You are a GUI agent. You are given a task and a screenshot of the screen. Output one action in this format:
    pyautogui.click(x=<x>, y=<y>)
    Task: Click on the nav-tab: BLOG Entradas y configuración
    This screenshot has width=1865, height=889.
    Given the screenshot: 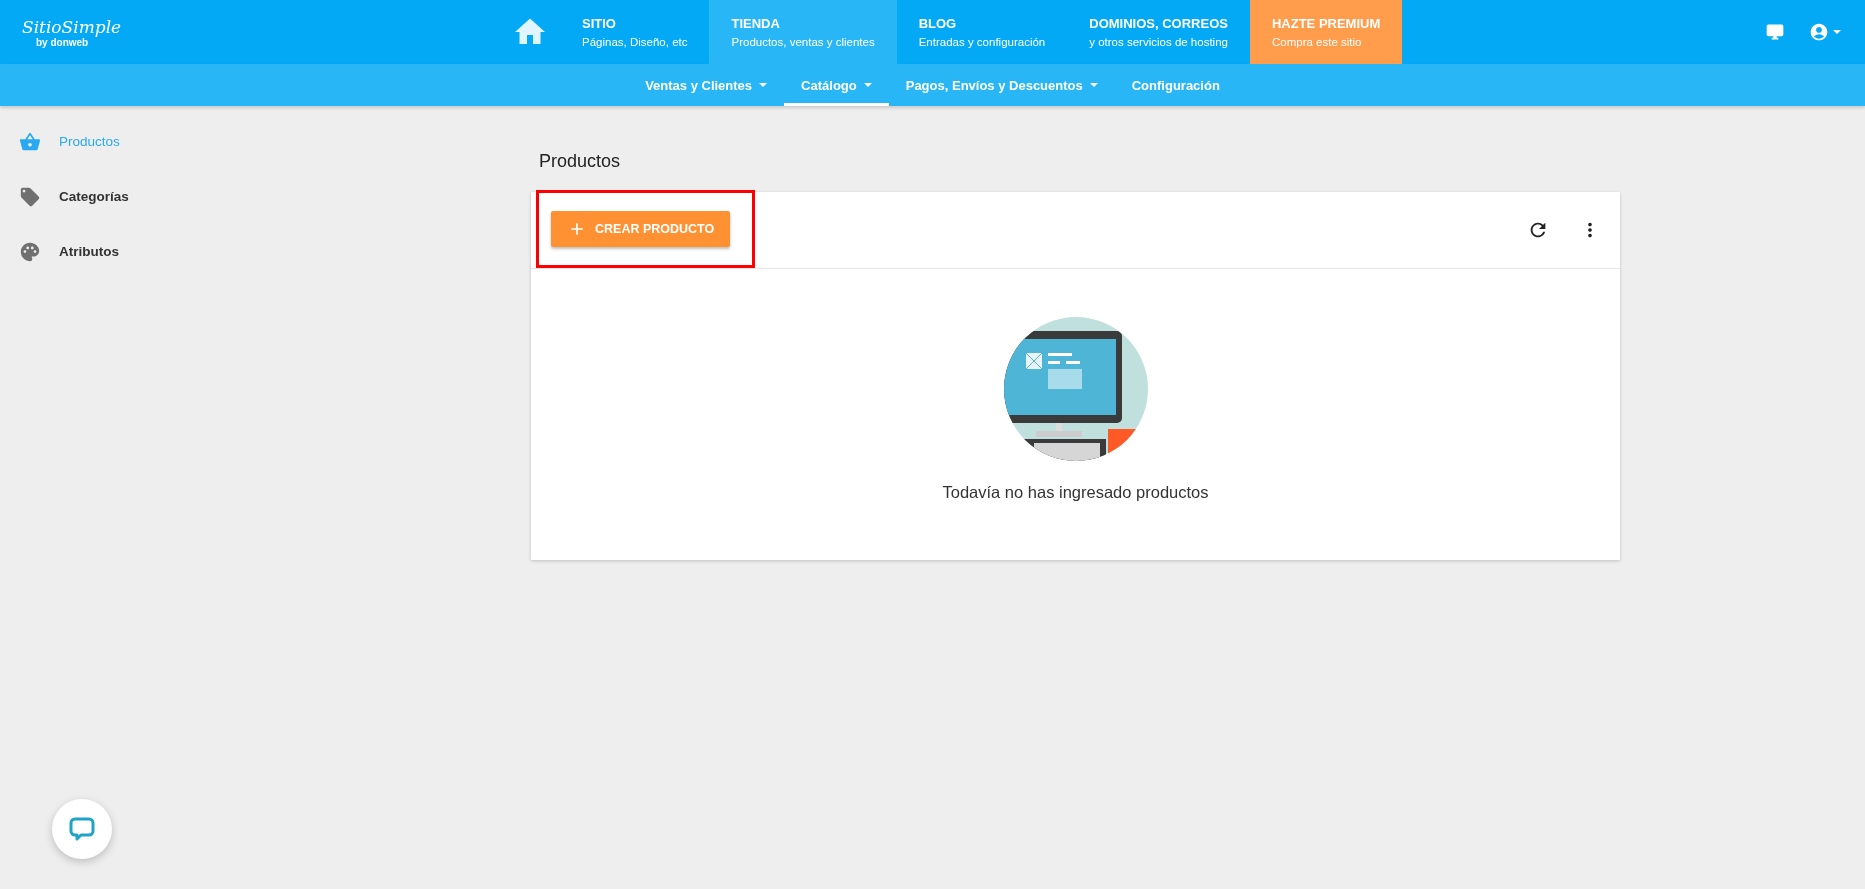 What is the action you would take?
    pyautogui.click(x=982, y=32)
    